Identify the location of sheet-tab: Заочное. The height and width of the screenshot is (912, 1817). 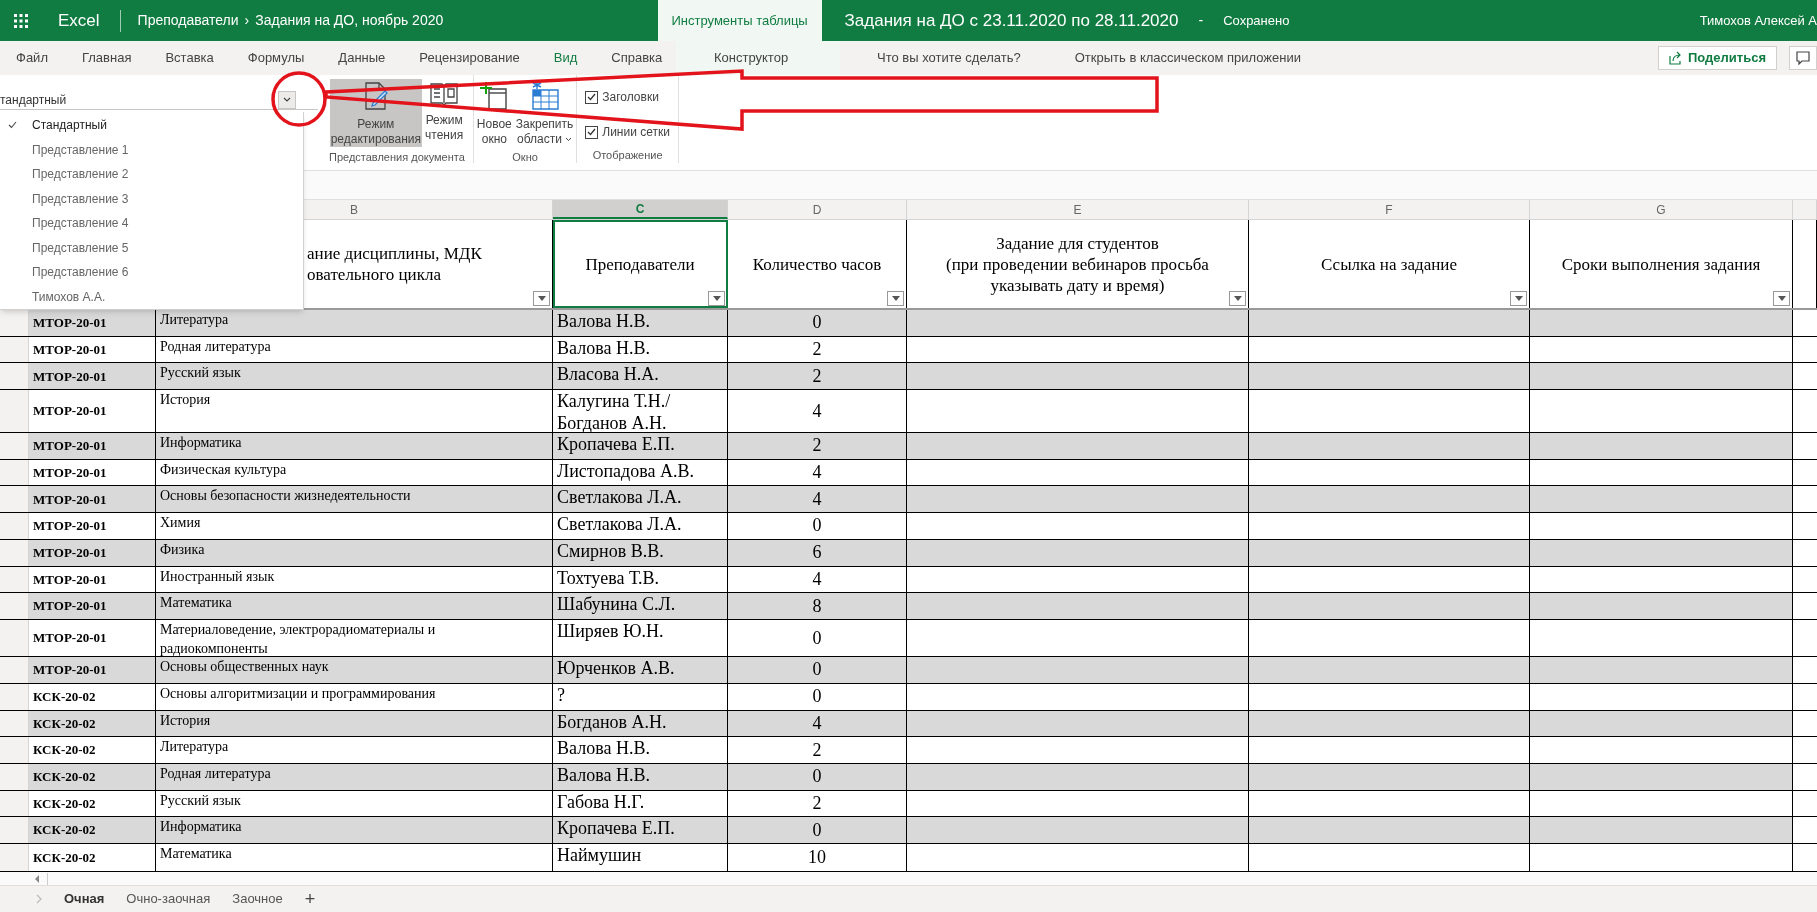
(257, 899).